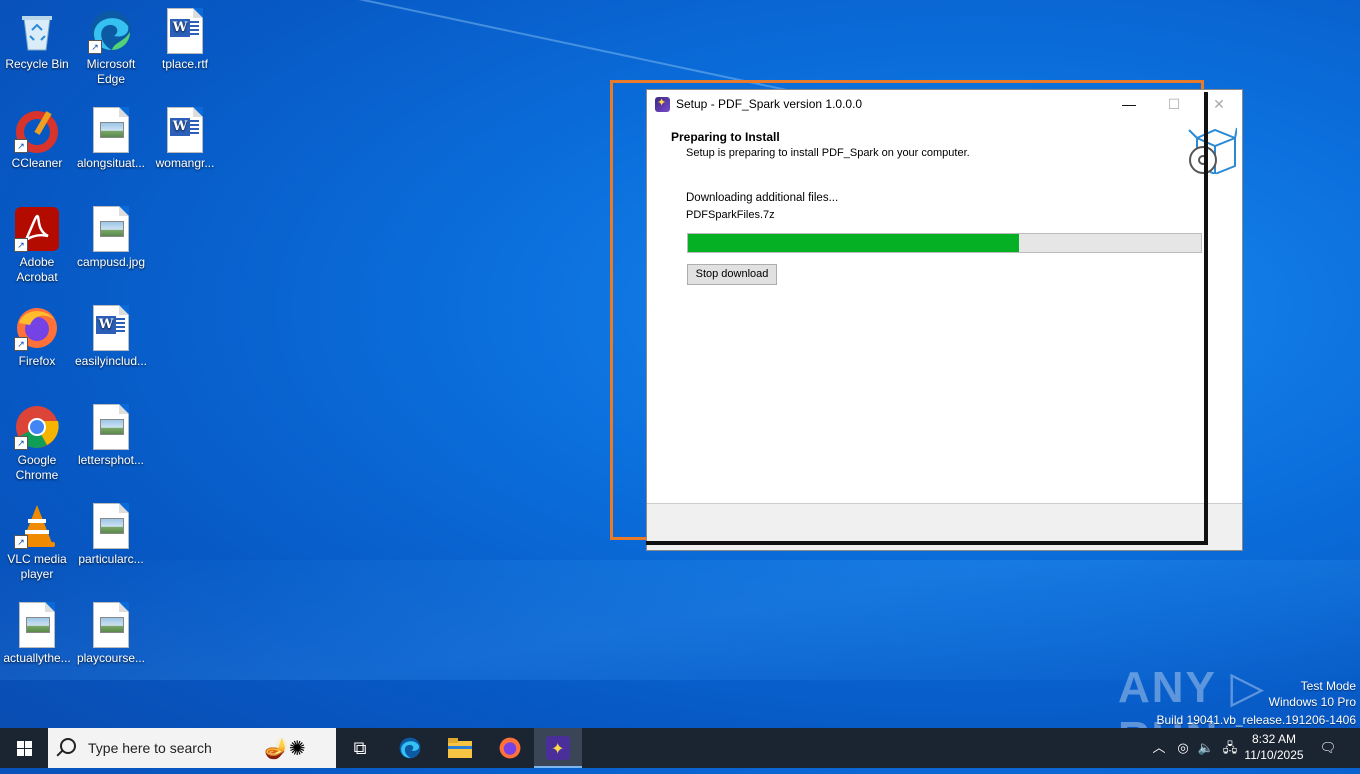 The height and width of the screenshot is (774, 1360). I want to click on notifications-icon: 🗨, so click(1328, 748).